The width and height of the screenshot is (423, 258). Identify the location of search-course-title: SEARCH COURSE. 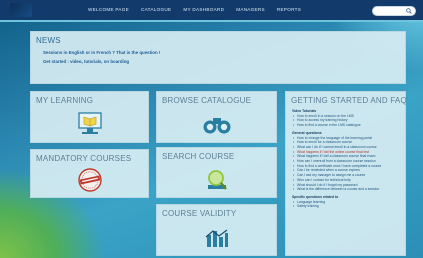
(198, 156).